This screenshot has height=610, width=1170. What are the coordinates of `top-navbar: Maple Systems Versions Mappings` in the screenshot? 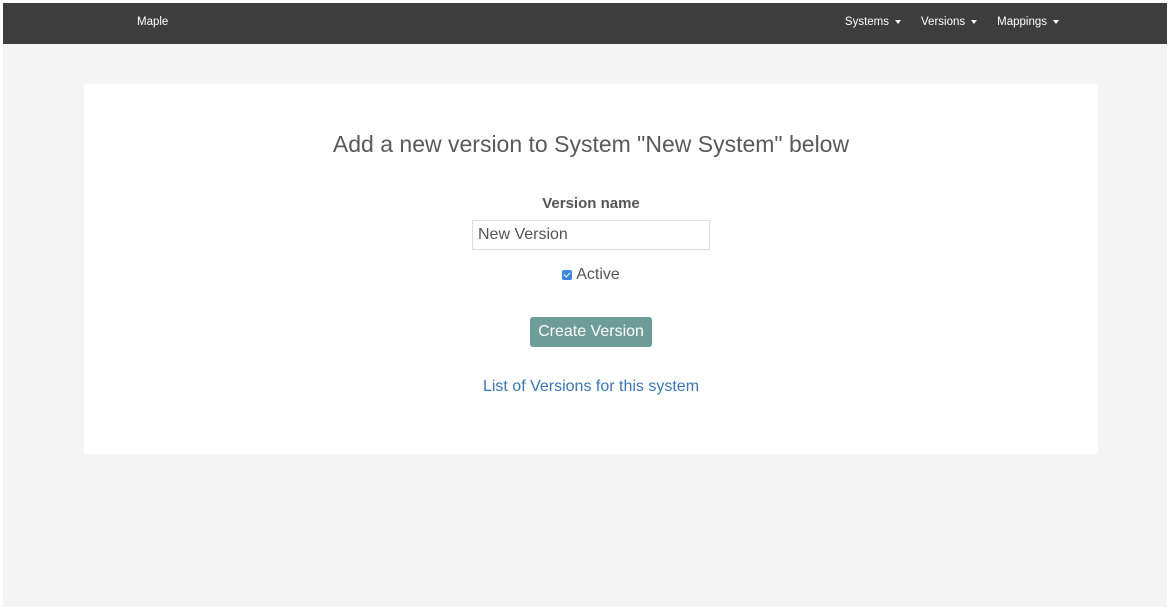 It's located at (585, 23).